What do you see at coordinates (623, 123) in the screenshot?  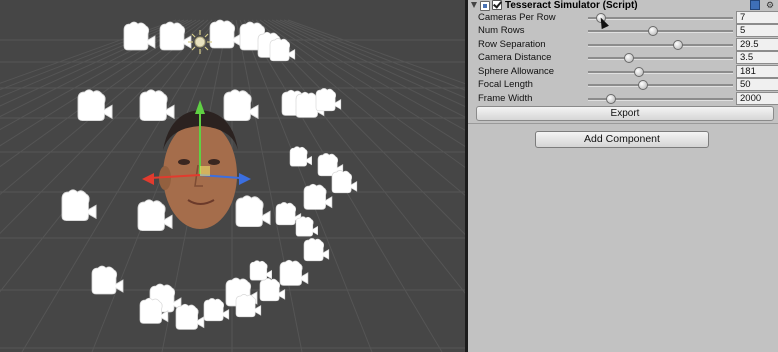 I see `section-divider` at bounding box center [623, 123].